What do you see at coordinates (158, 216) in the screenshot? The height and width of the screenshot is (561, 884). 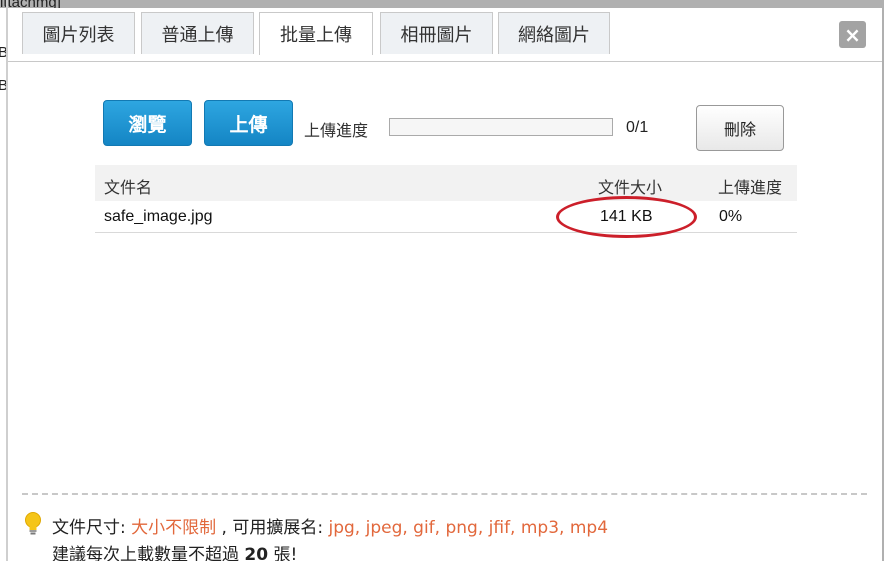 I see `cell-filename: safe_image.jpg` at bounding box center [158, 216].